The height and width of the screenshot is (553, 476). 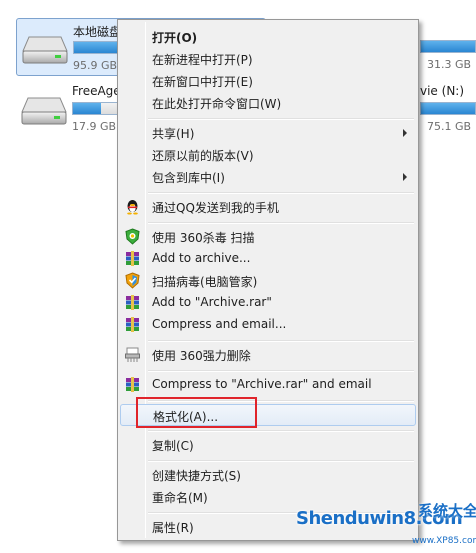 I want to click on menu-item-send-qq: 通过QQ发送到我的手机, so click(x=268, y=207).